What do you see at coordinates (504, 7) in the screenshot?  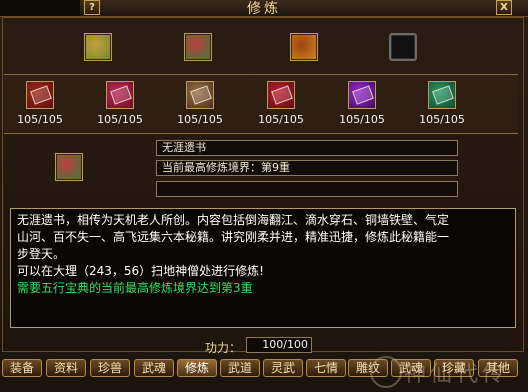 I see `close-button: X` at bounding box center [504, 7].